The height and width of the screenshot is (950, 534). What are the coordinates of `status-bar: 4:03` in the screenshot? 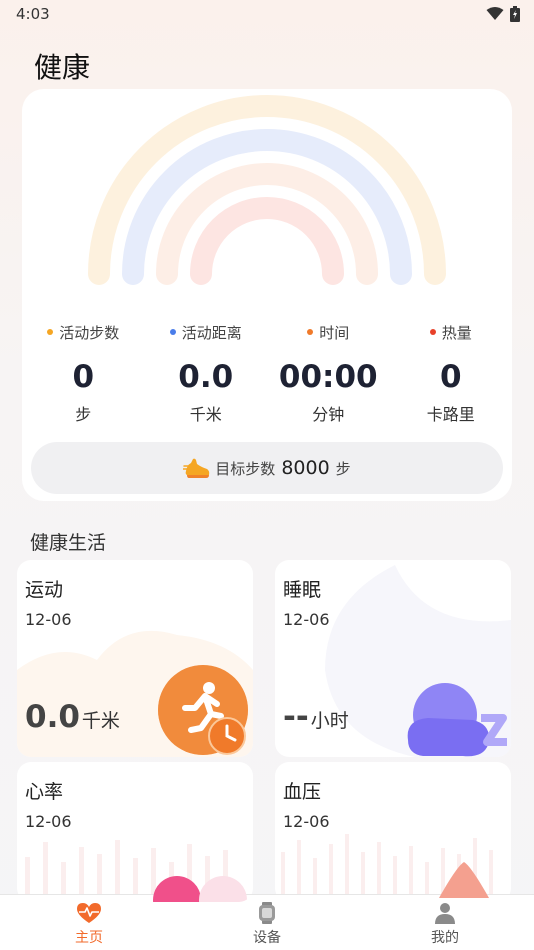 It's located at (267, 14).